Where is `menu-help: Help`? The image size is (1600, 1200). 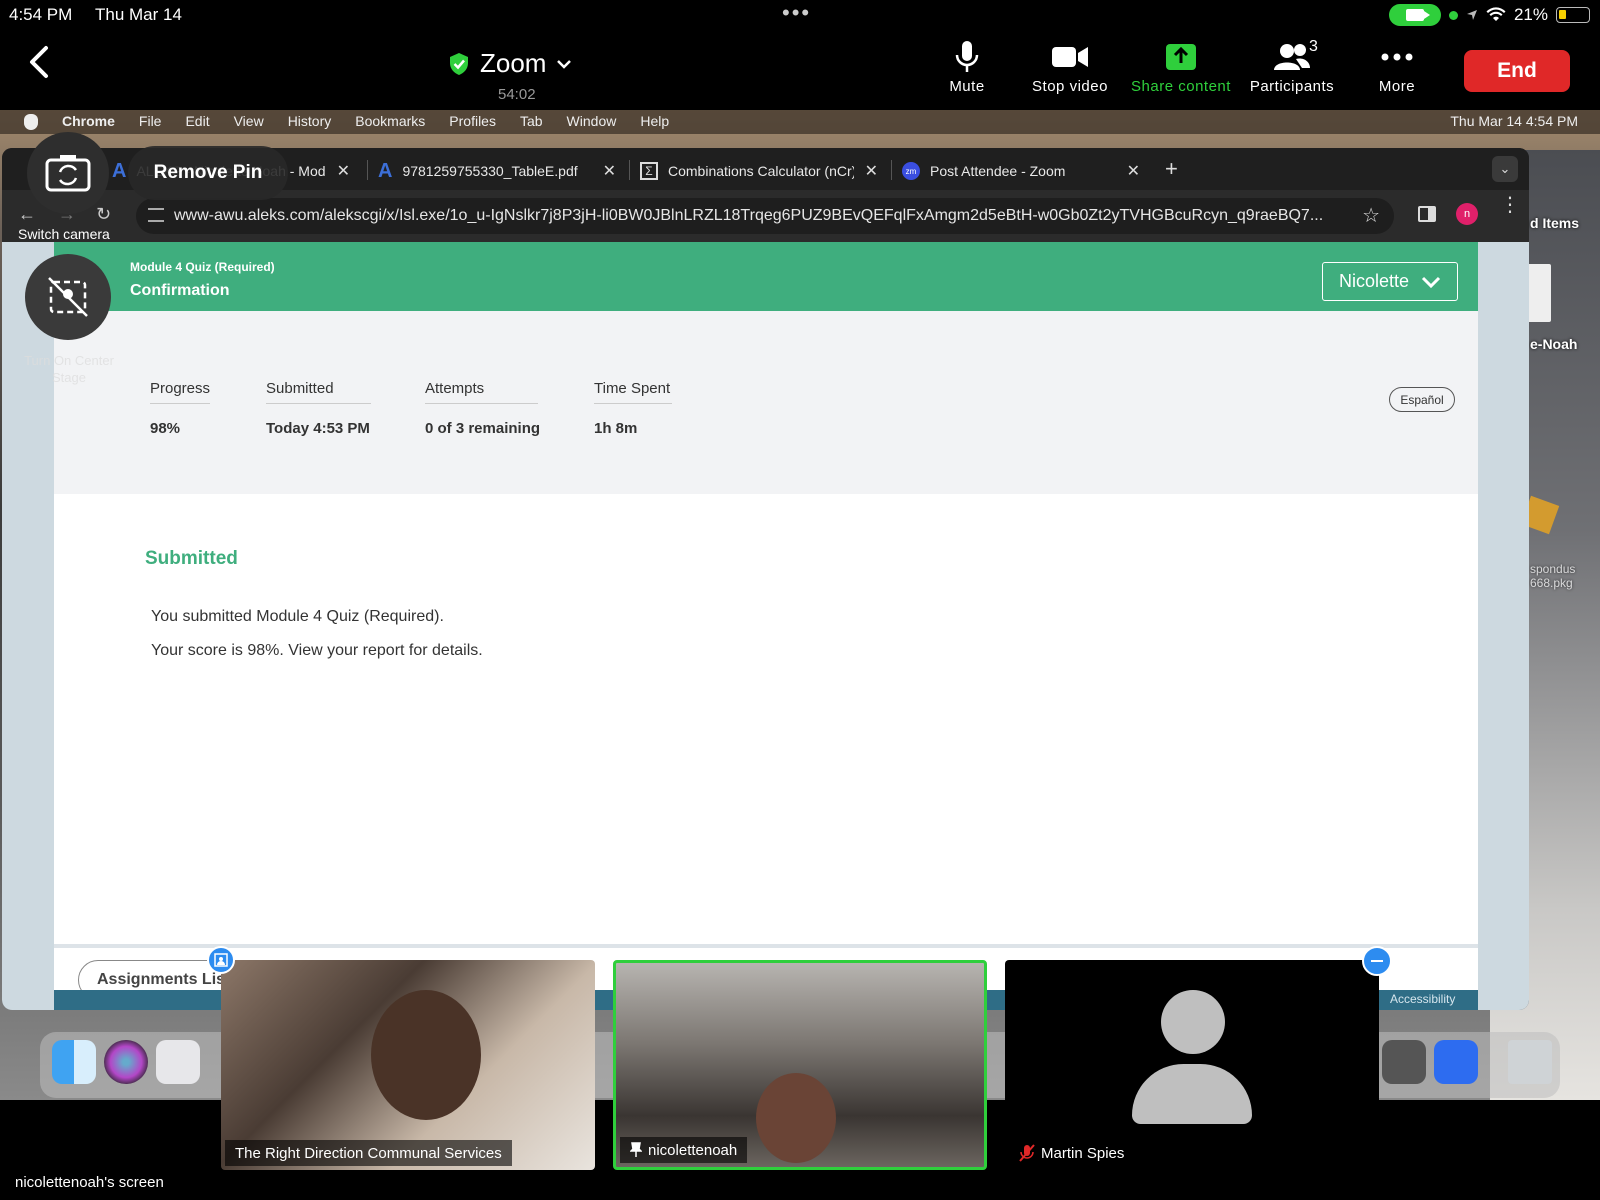
menu-help: Help is located at coordinates (654, 121).